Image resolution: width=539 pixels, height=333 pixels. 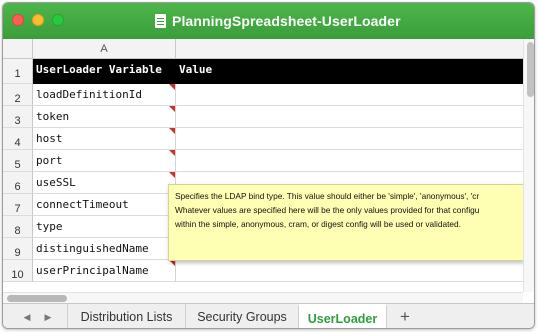 I want to click on table-row: 2 loadDefinitionId, so click(x=263, y=95).